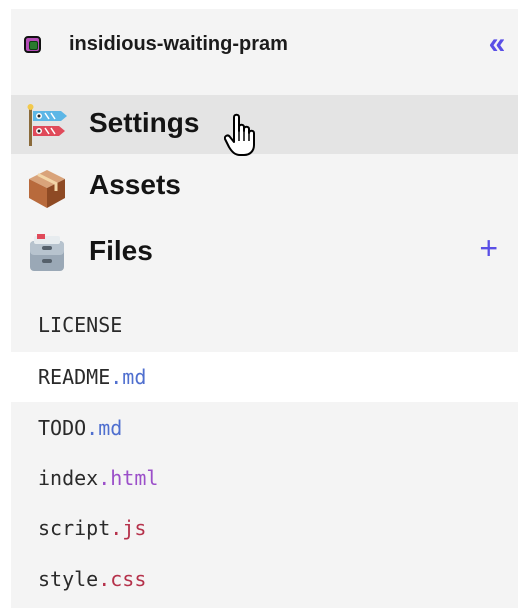 Image resolution: width=518 pixels, height=611 pixels. I want to click on nav-label-settings: Settings, so click(144, 122).